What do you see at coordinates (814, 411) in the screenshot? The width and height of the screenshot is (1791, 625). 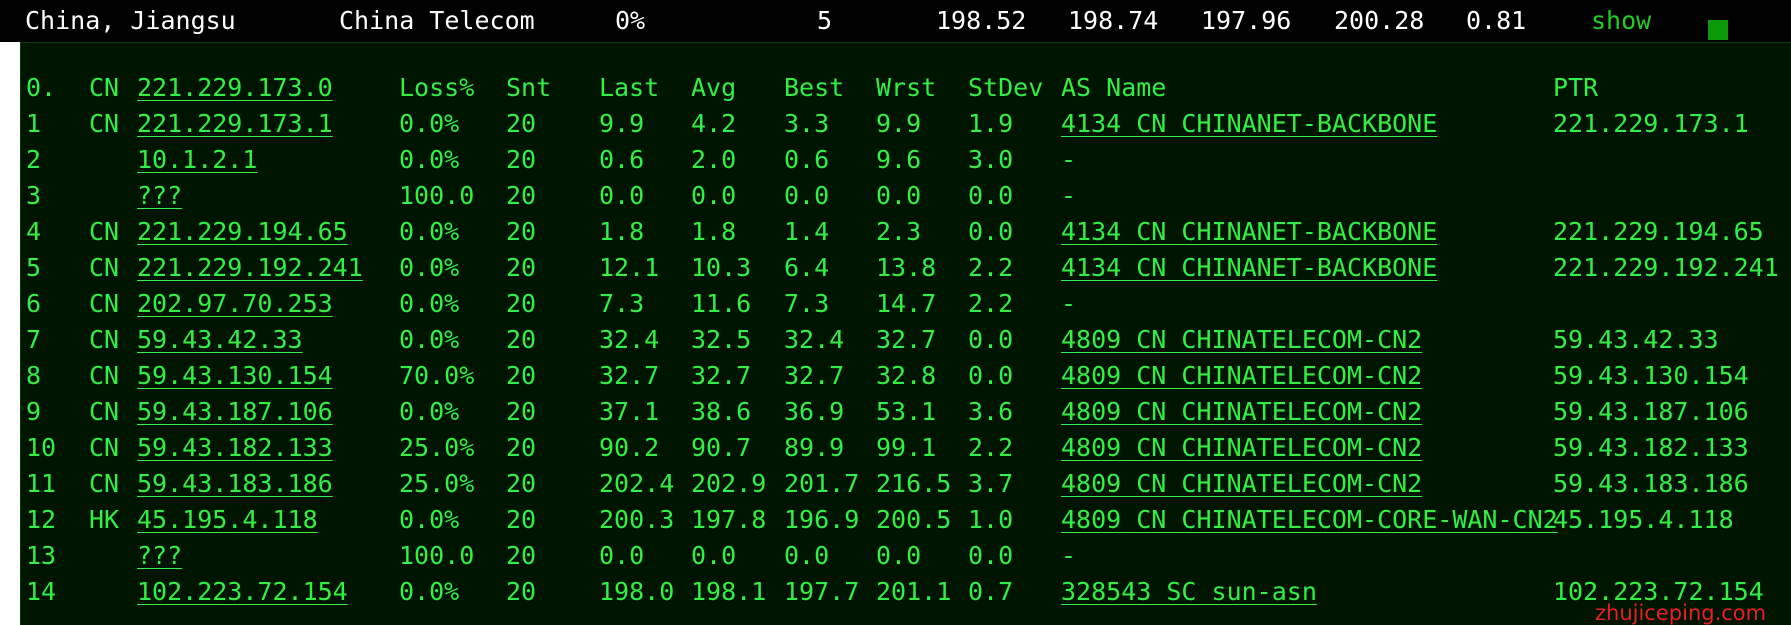 I see `best-value: 36.9` at bounding box center [814, 411].